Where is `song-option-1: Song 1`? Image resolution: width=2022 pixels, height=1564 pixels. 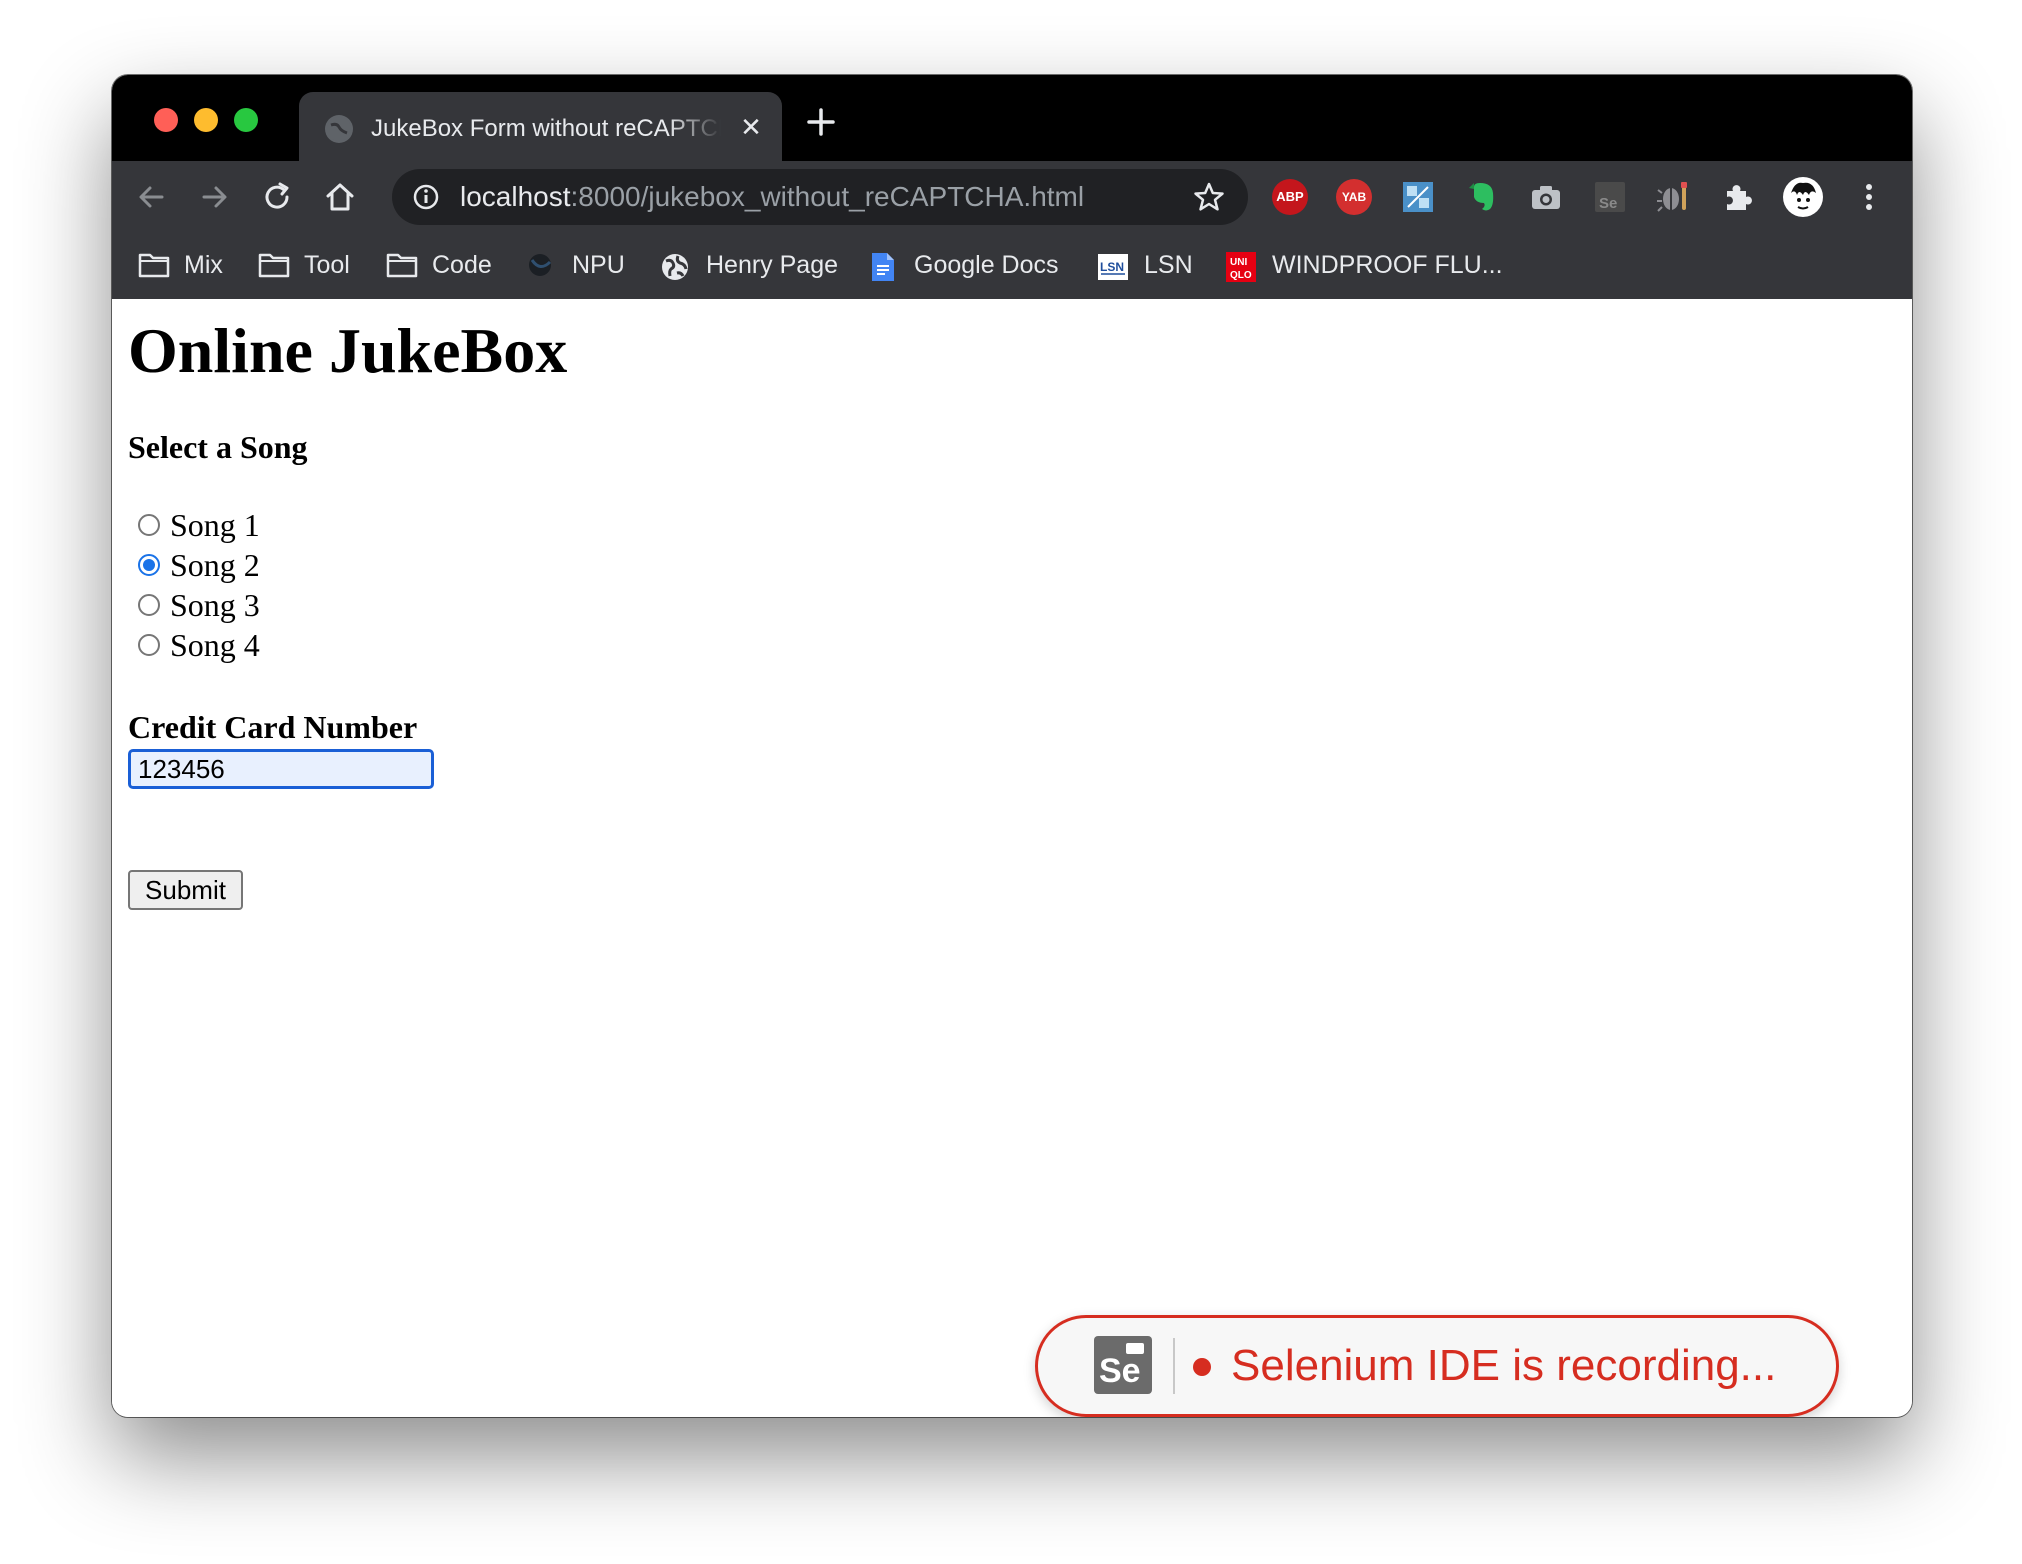 song-option-1: Song 1 is located at coordinates (199, 525).